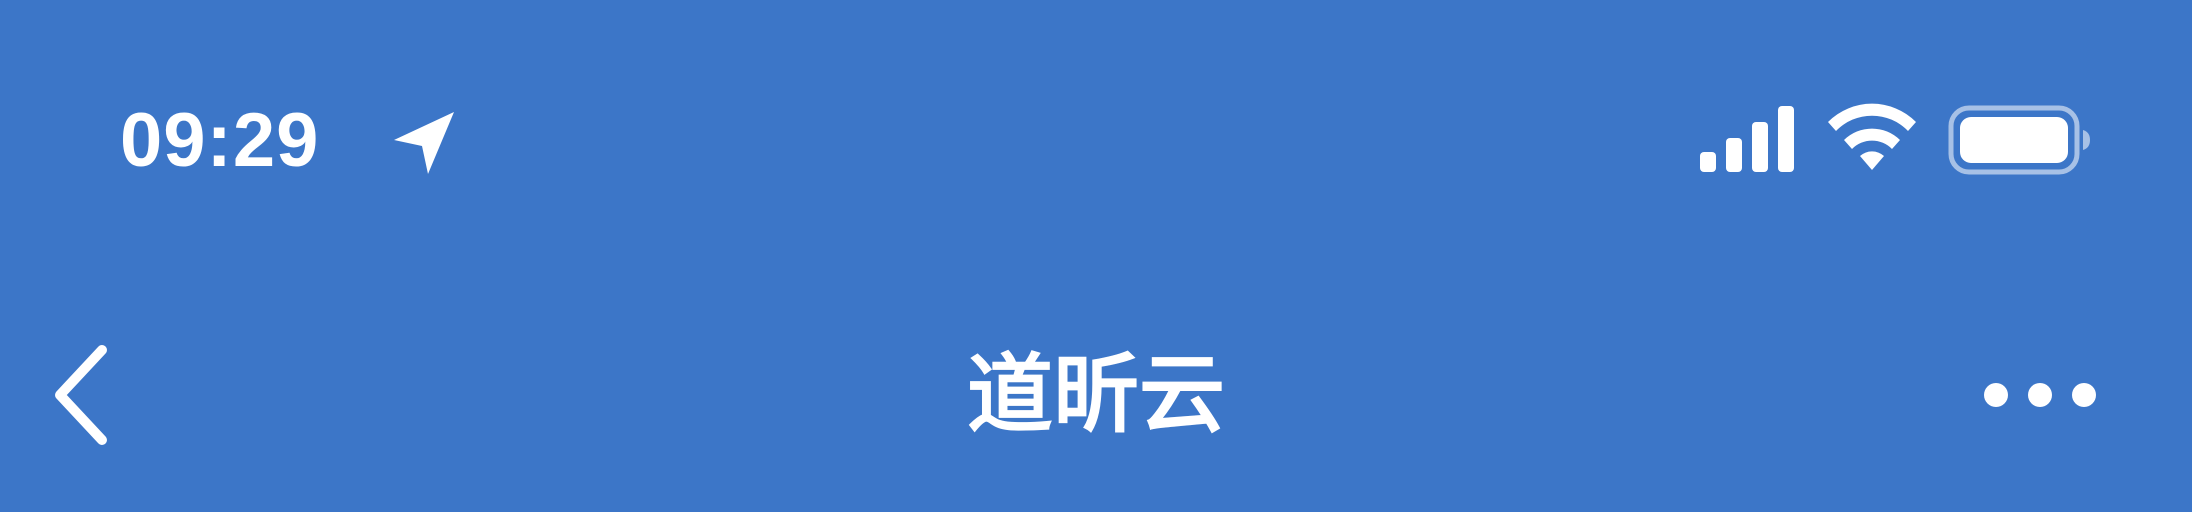  What do you see at coordinates (220, 140) in the screenshot?
I see `status-time: 09:29` at bounding box center [220, 140].